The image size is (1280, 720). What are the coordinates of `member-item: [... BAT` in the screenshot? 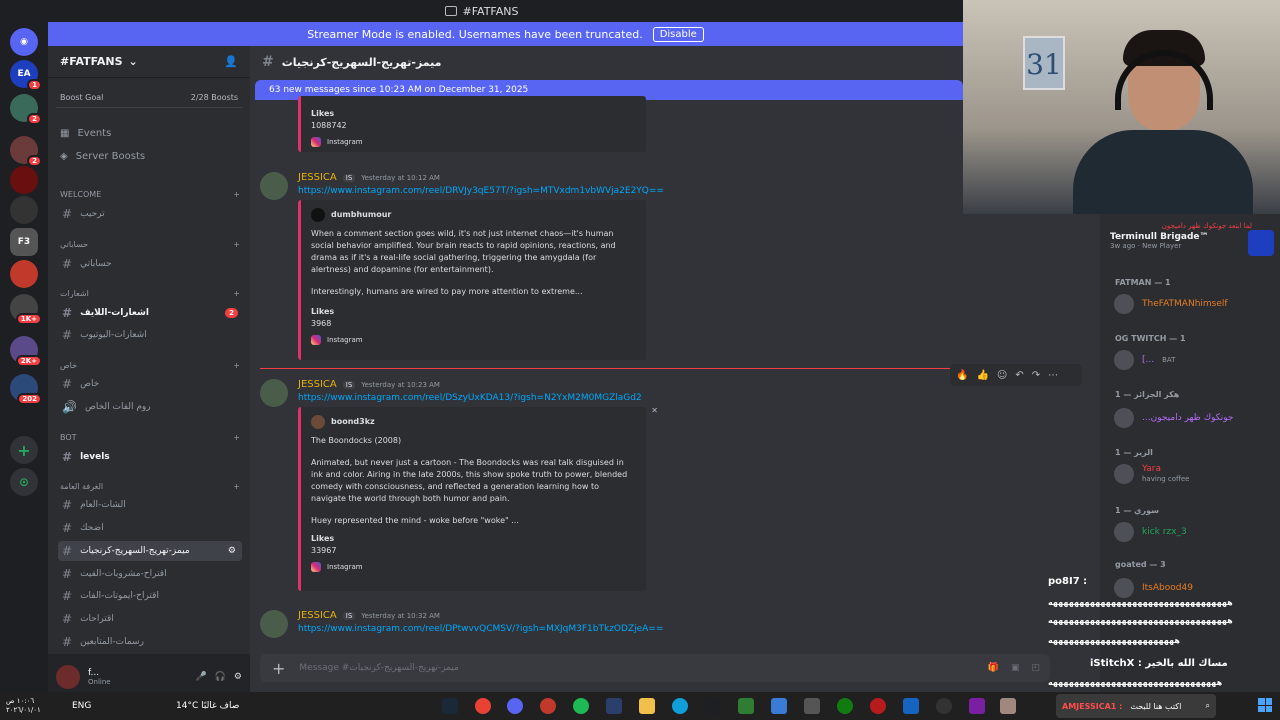 It's located at (1144, 360).